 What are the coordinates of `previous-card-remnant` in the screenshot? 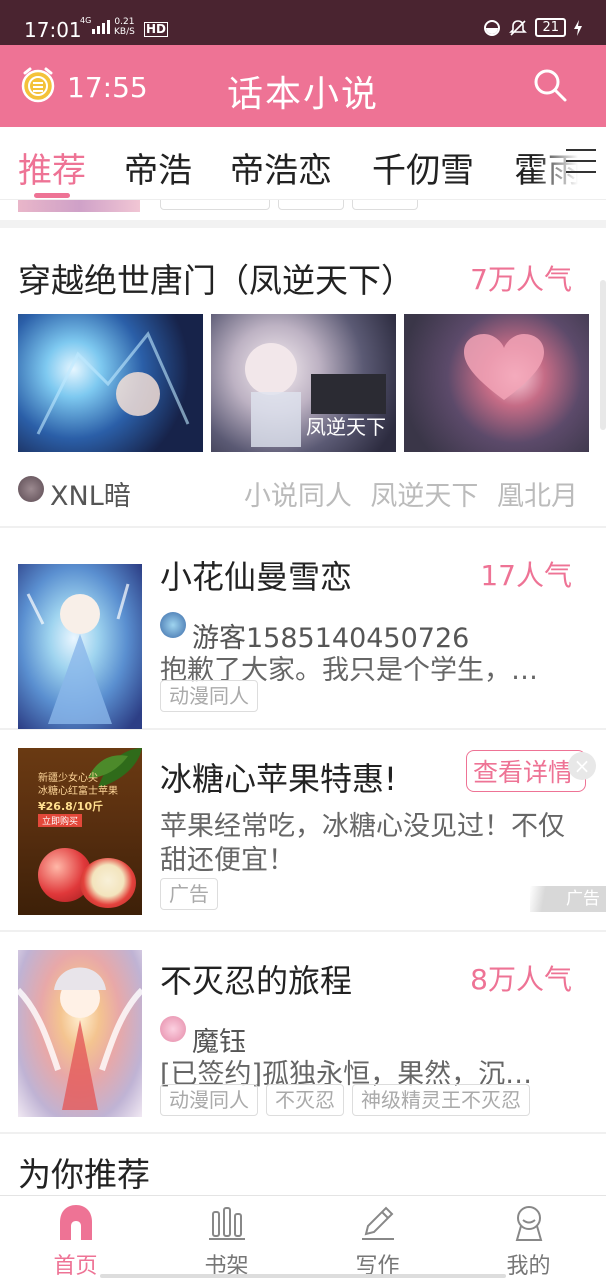 It's located at (303, 214).